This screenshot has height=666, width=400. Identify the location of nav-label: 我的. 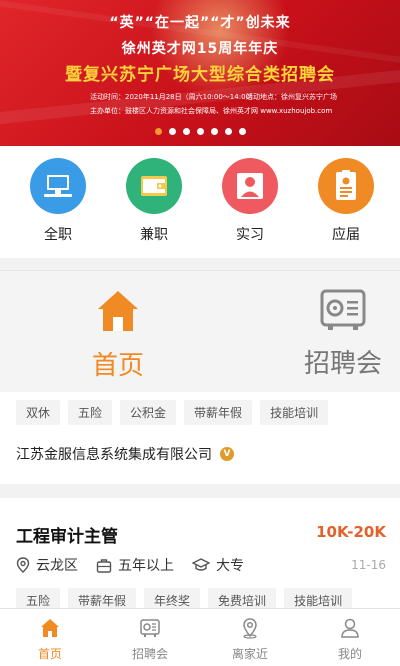
(349, 654).